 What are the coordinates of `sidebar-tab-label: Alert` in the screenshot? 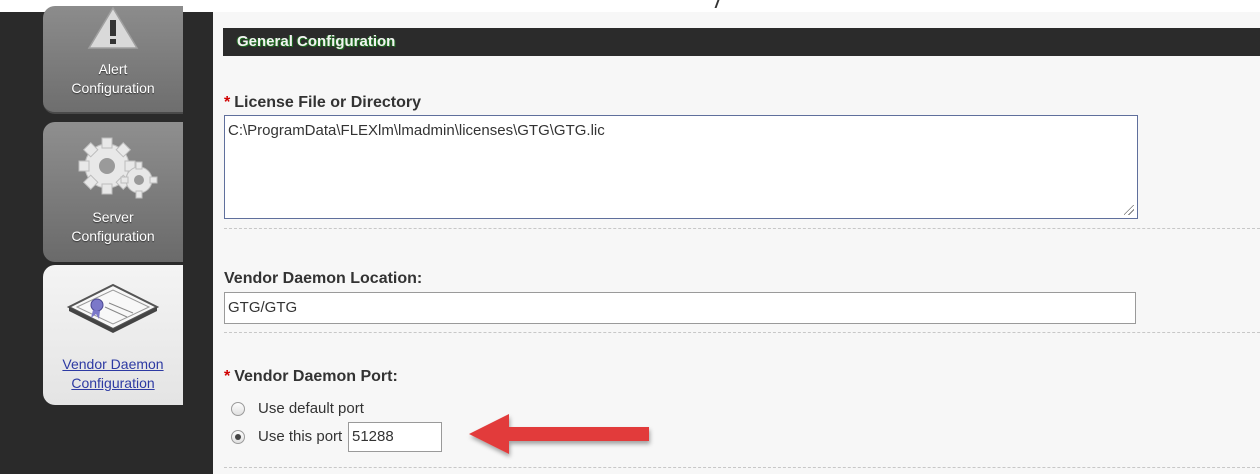 It's located at (113, 69).